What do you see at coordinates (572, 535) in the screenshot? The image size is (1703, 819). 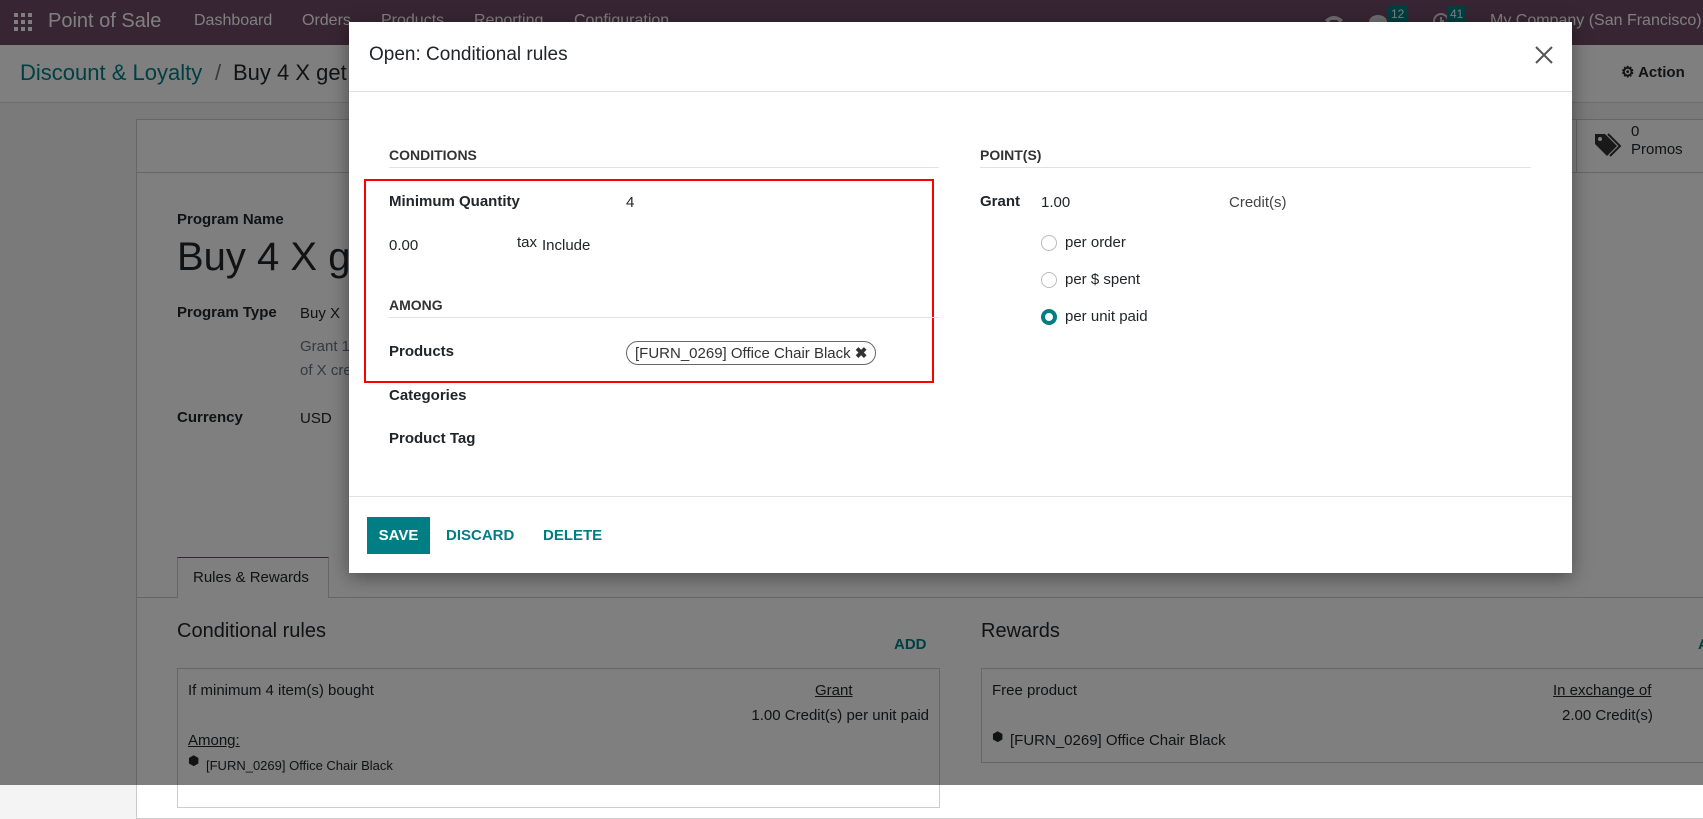 I see `delete-button: DELETE` at bounding box center [572, 535].